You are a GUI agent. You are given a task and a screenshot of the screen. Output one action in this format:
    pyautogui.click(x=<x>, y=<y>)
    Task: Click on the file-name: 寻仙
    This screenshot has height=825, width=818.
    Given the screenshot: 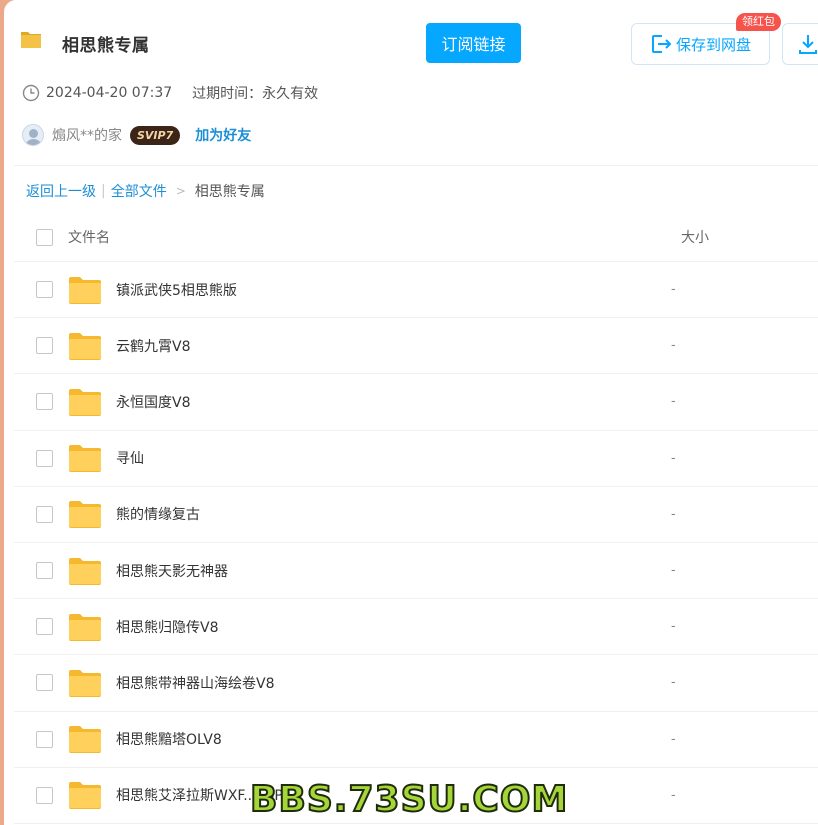 What is the action you would take?
    pyautogui.click(x=130, y=458)
    